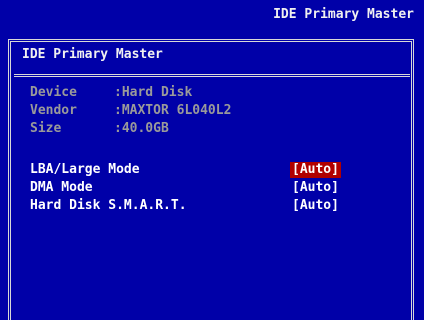 The height and width of the screenshot is (320, 440). I want to click on size-label: Size, so click(46, 128).